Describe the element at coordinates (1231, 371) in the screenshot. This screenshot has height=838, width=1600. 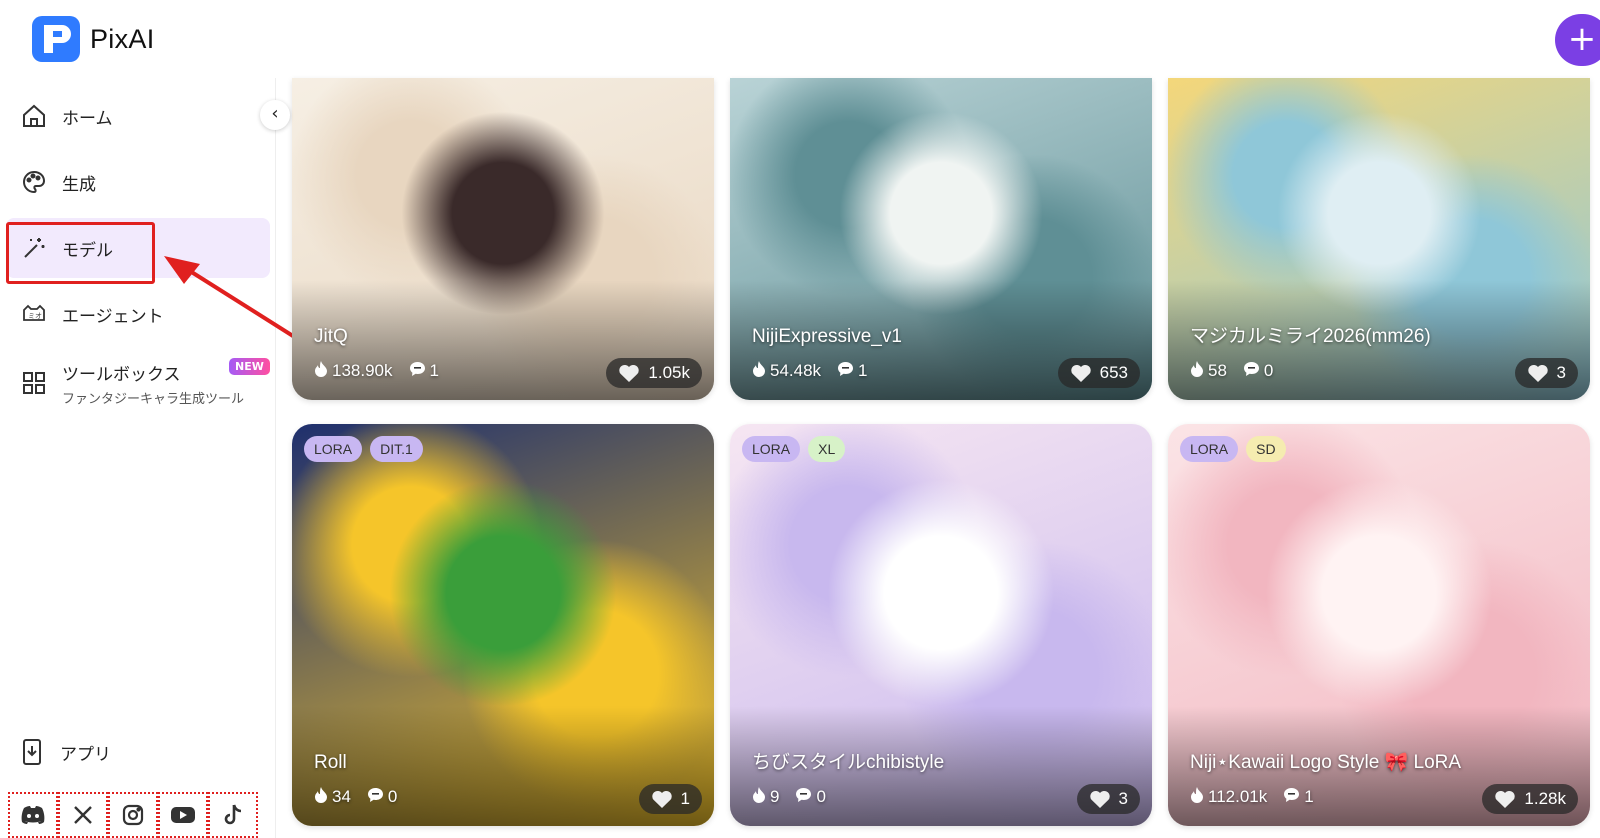
I see `model-stats: 58 0` at that location.